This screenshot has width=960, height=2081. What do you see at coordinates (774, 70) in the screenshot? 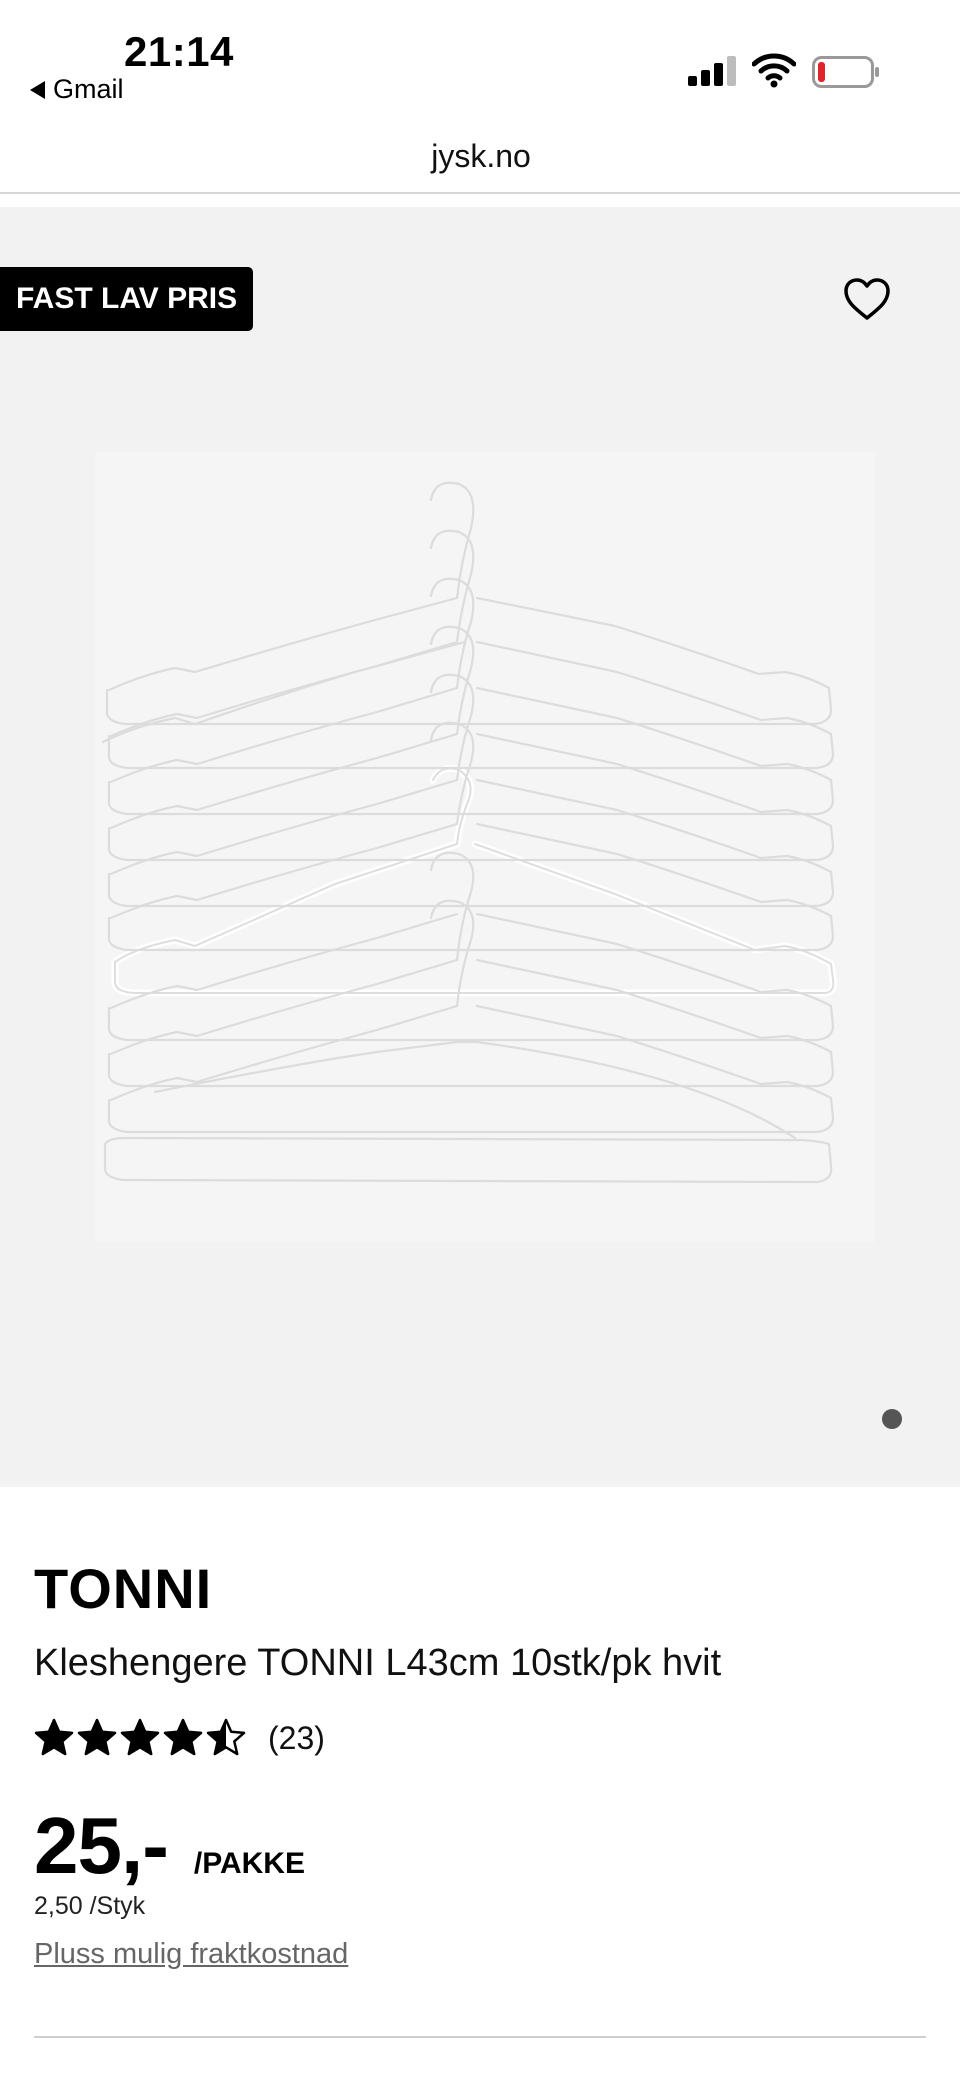
I see `wifi-icon` at bounding box center [774, 70].